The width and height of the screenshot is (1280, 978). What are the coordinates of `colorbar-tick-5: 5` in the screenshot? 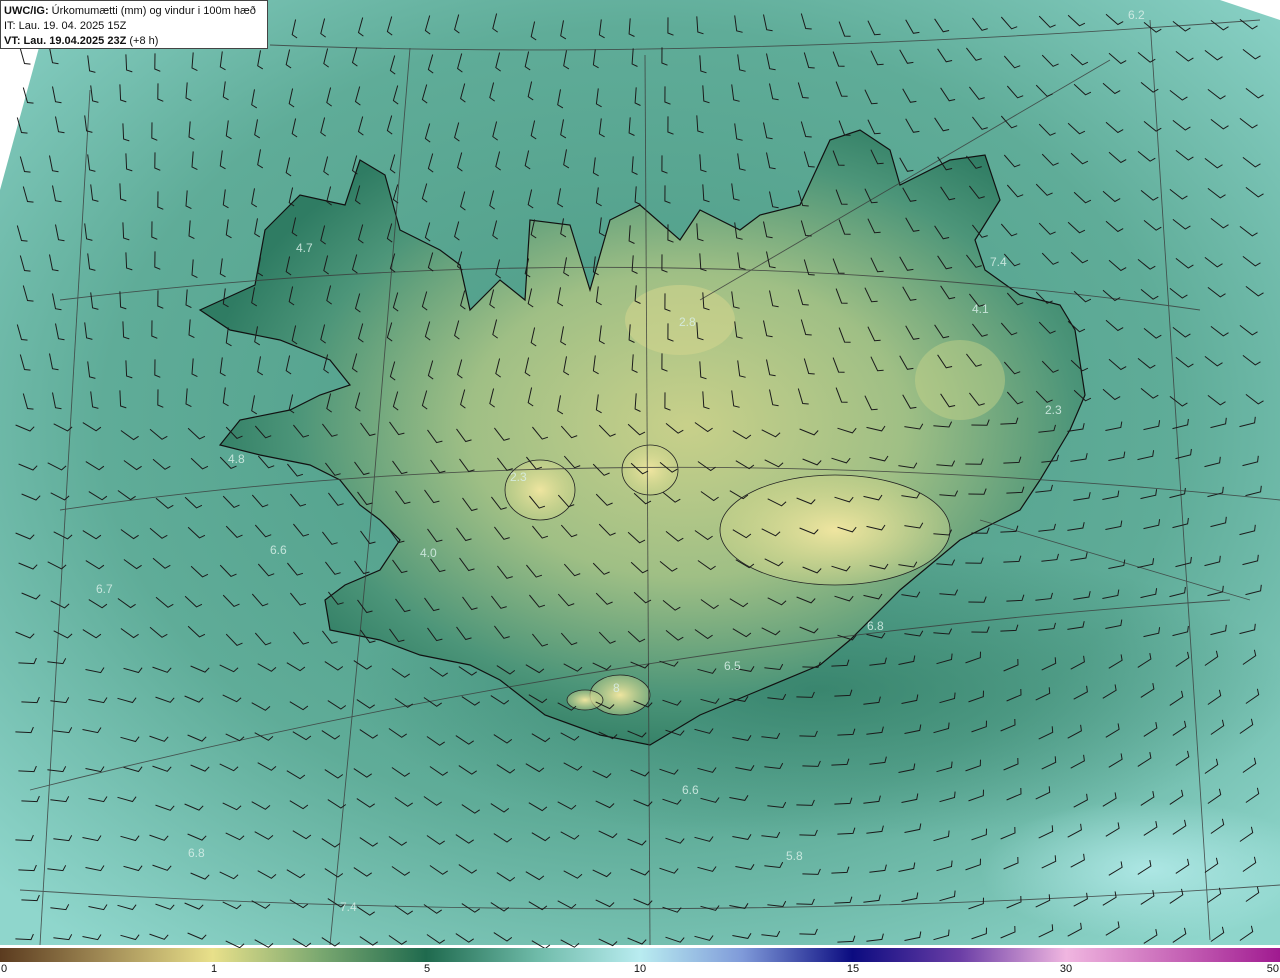 It's located at (427, 969).